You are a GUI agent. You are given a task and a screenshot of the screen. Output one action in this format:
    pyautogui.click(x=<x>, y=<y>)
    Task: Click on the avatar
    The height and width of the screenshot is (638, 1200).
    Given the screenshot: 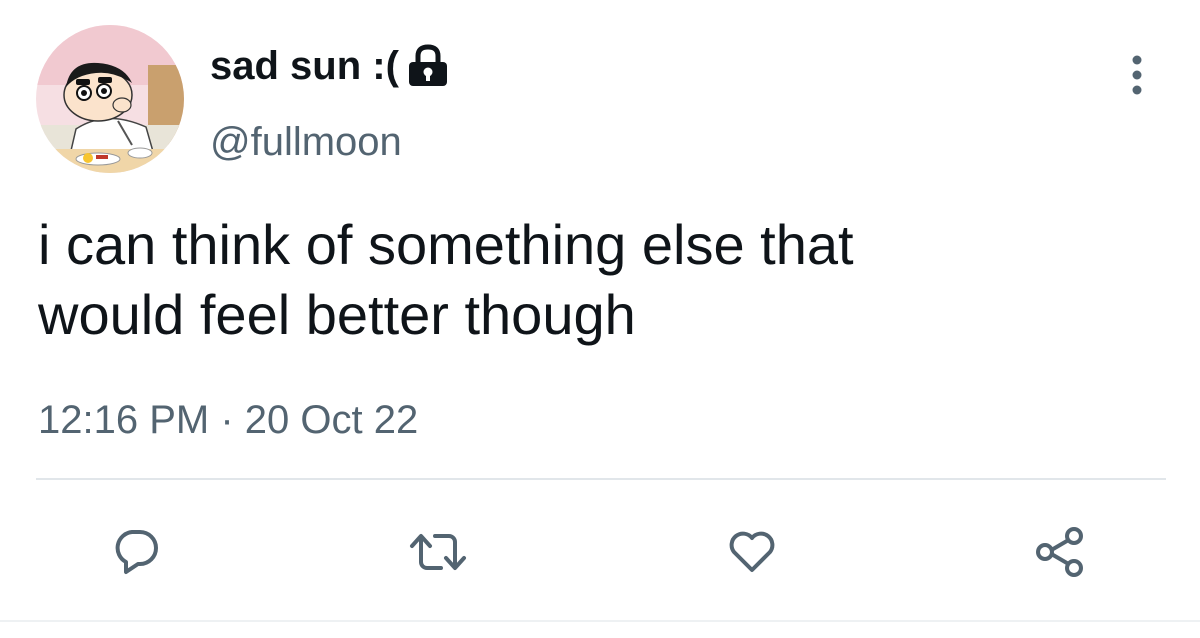 What is the action you would take?
    pyautogui.click(x=110, y=99)
    